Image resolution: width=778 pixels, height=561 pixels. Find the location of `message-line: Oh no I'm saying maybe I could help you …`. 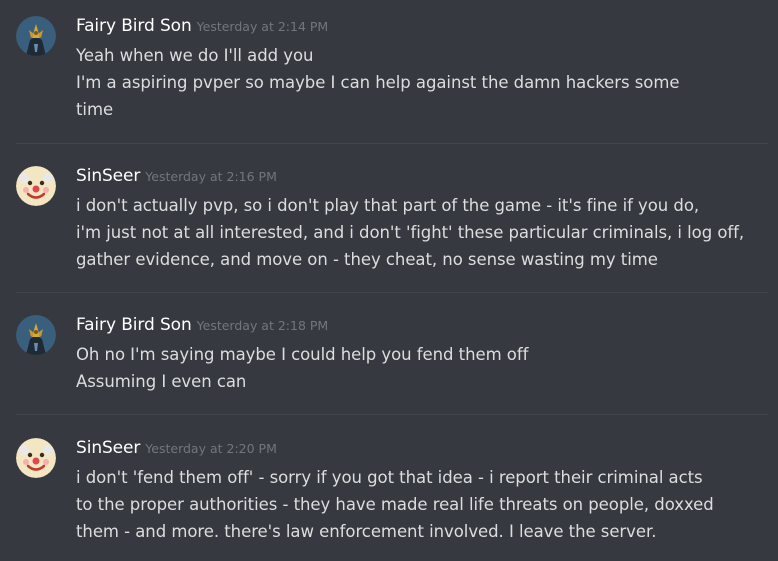

message-line: Oh no I'm saying maybe I could help you … is located at coordinates (302, 354).